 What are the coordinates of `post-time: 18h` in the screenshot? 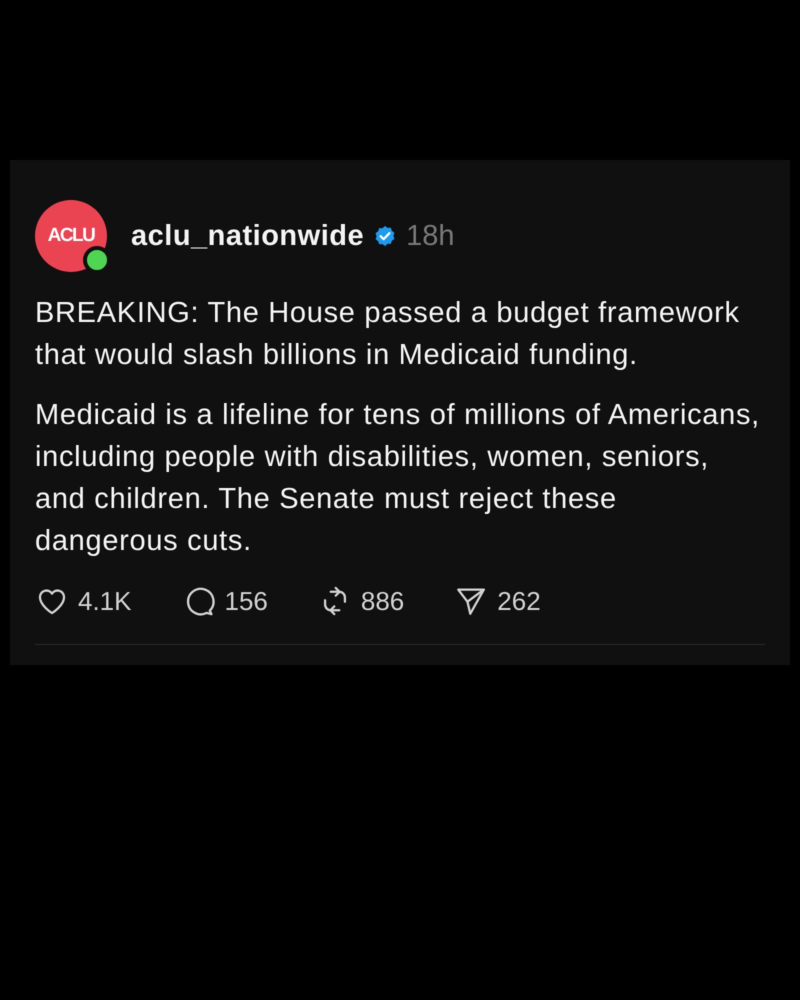 It's located at (430, 236).